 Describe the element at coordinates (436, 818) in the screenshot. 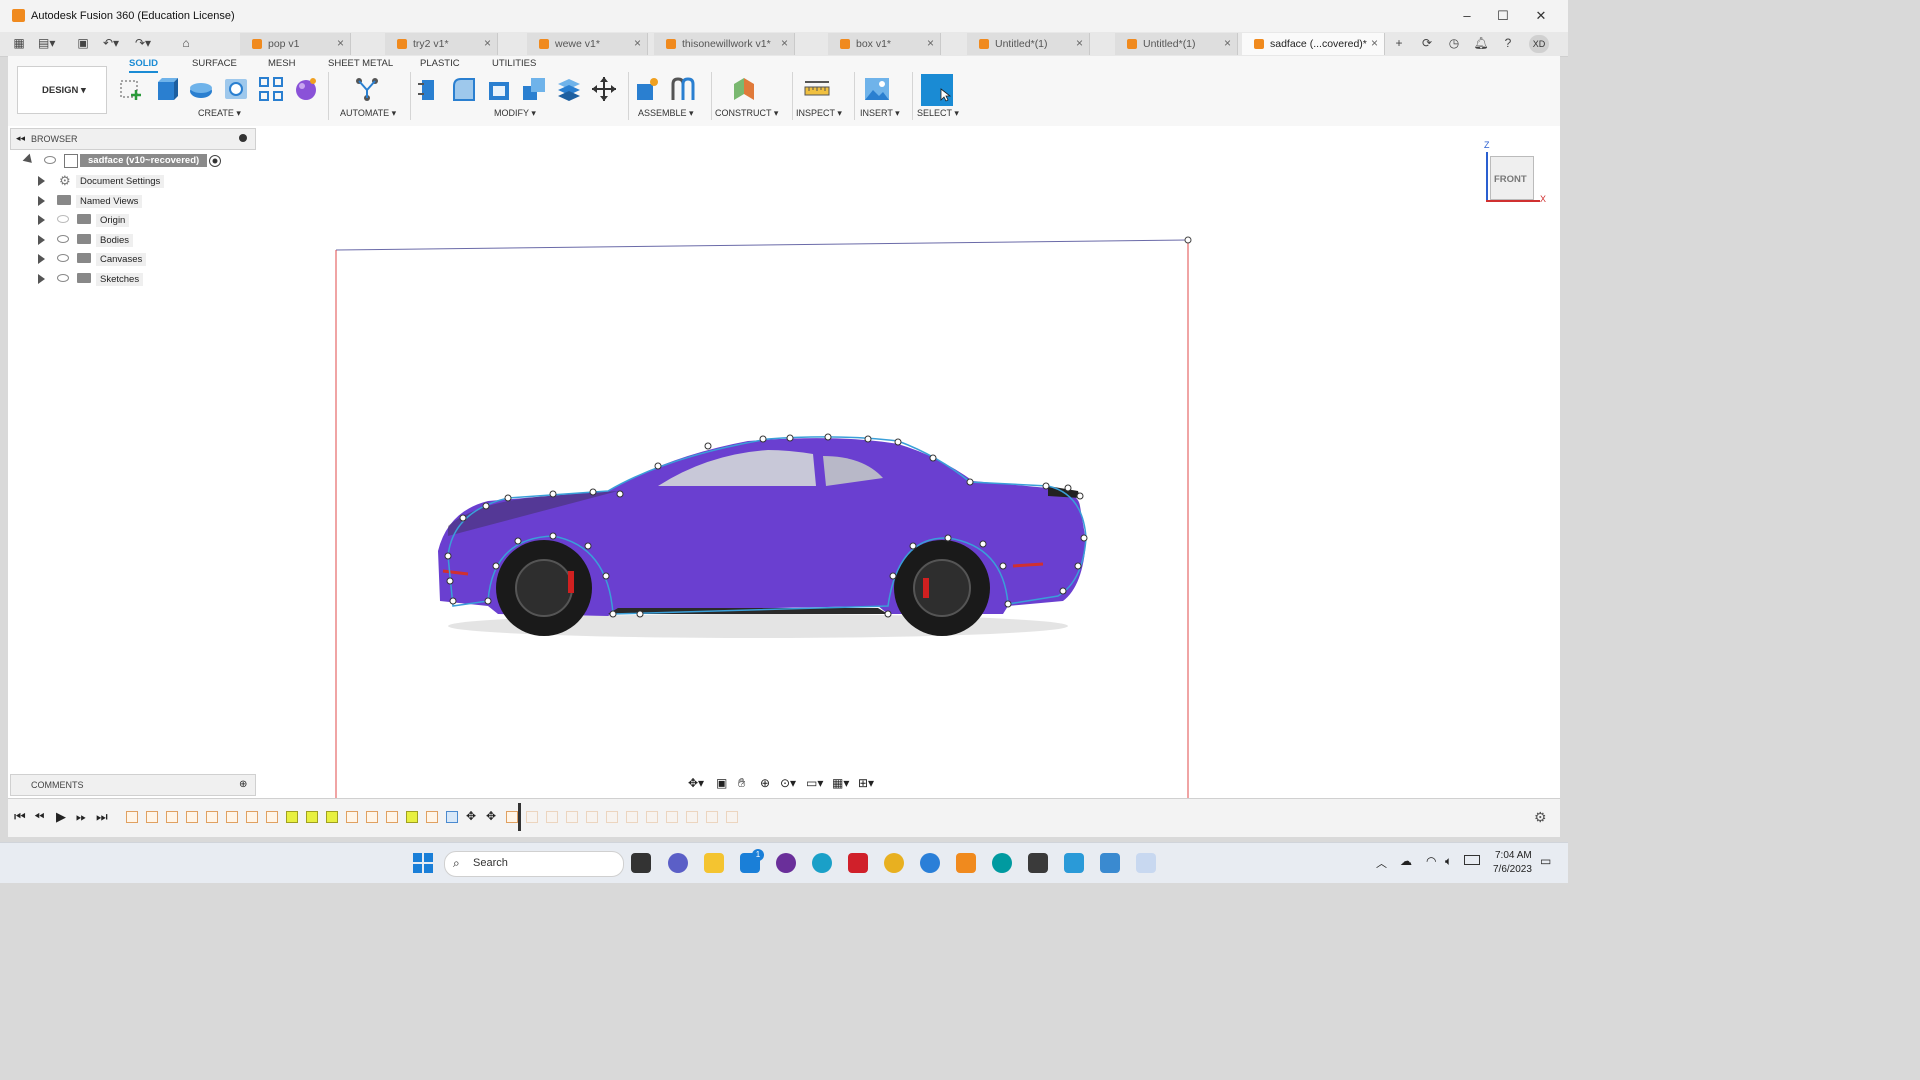

I see `timeline-features: ✥ ✥` at that location.